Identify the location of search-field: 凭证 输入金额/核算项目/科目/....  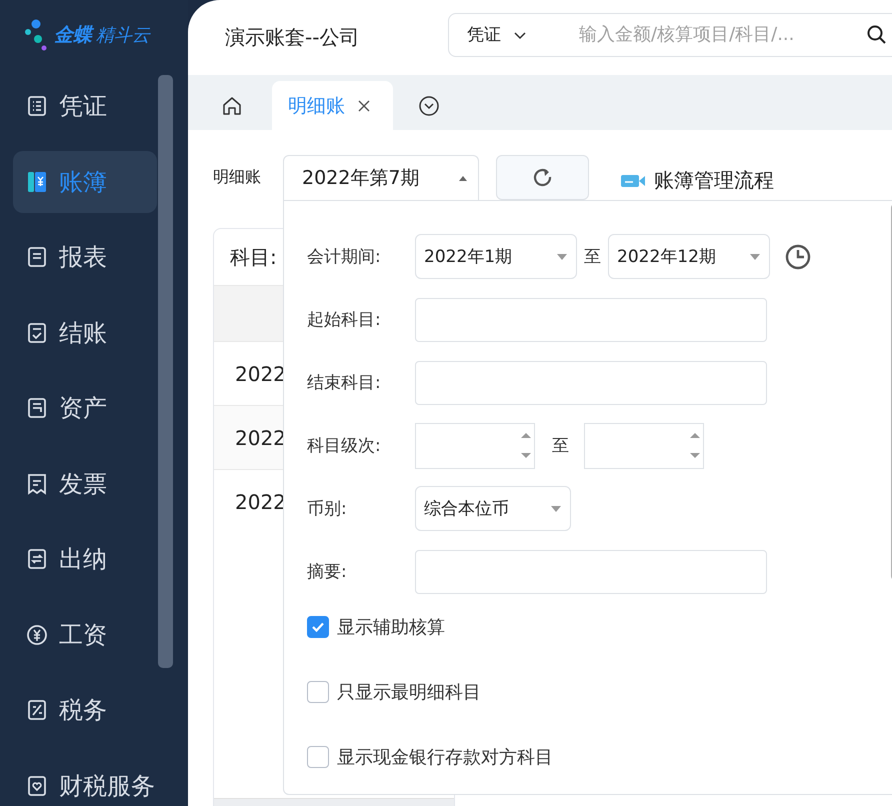
(670, 34).